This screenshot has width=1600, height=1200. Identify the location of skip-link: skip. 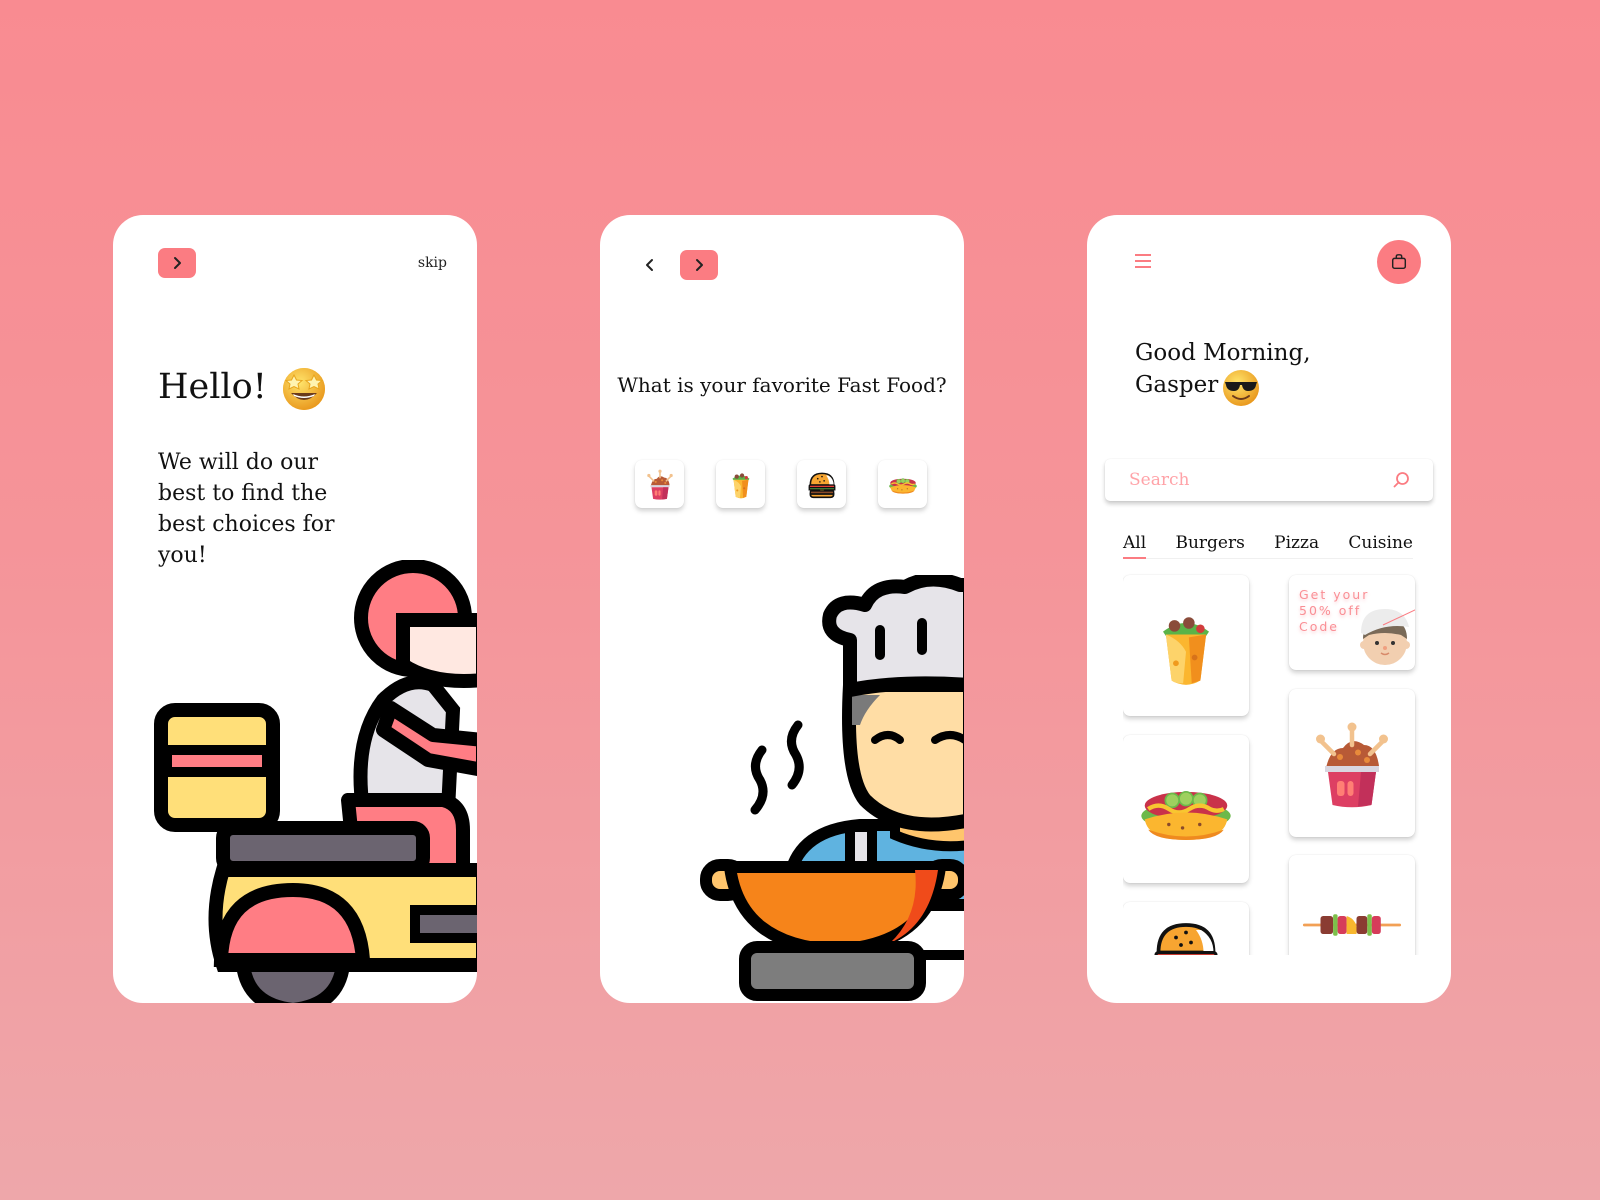
(432, 263).